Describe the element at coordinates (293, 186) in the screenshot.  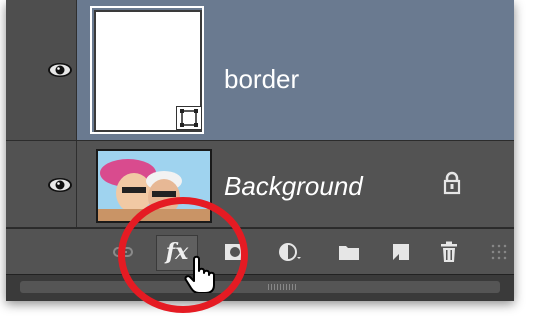
I see `layer-name: Background` at that location.